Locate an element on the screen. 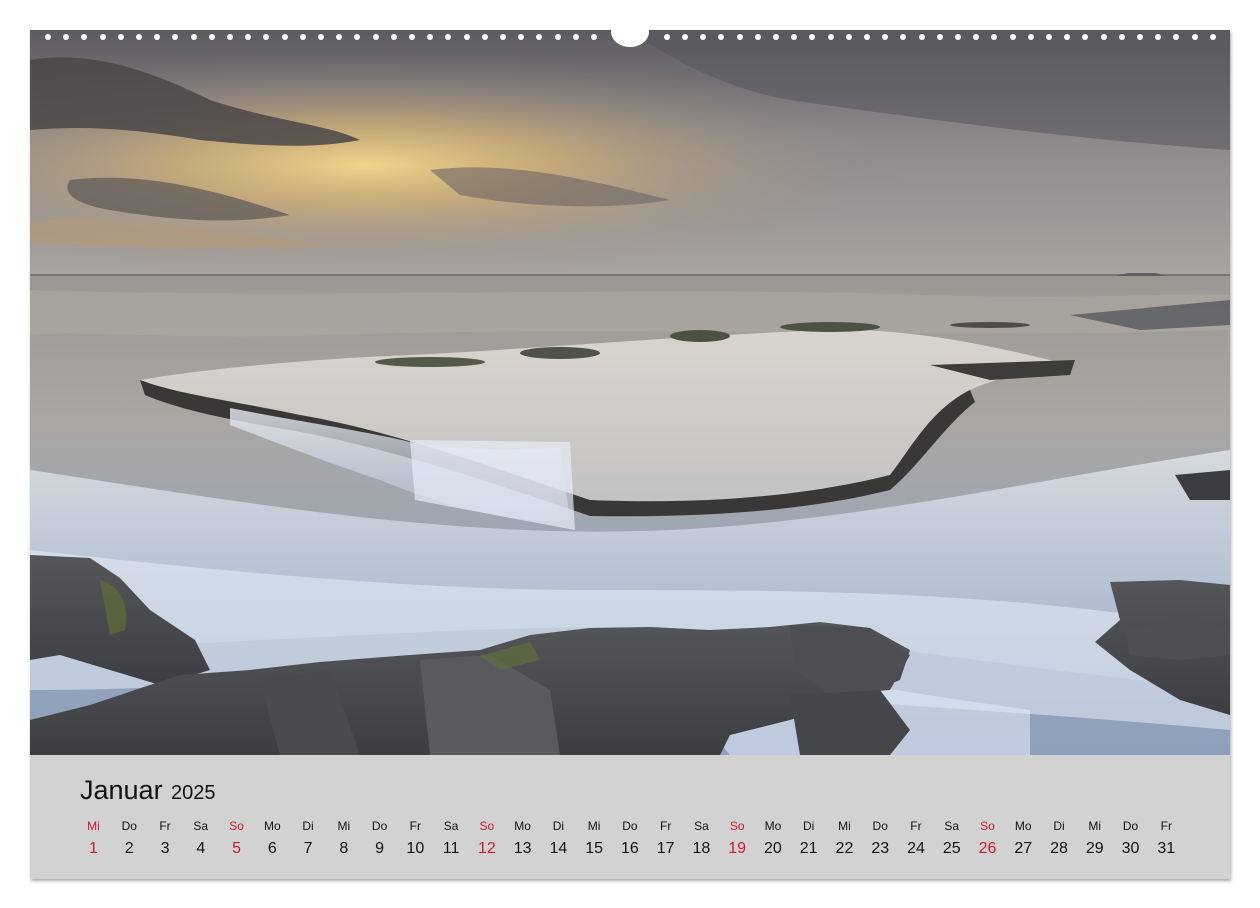  day-number: 18 is located at coordinates (701, 848).